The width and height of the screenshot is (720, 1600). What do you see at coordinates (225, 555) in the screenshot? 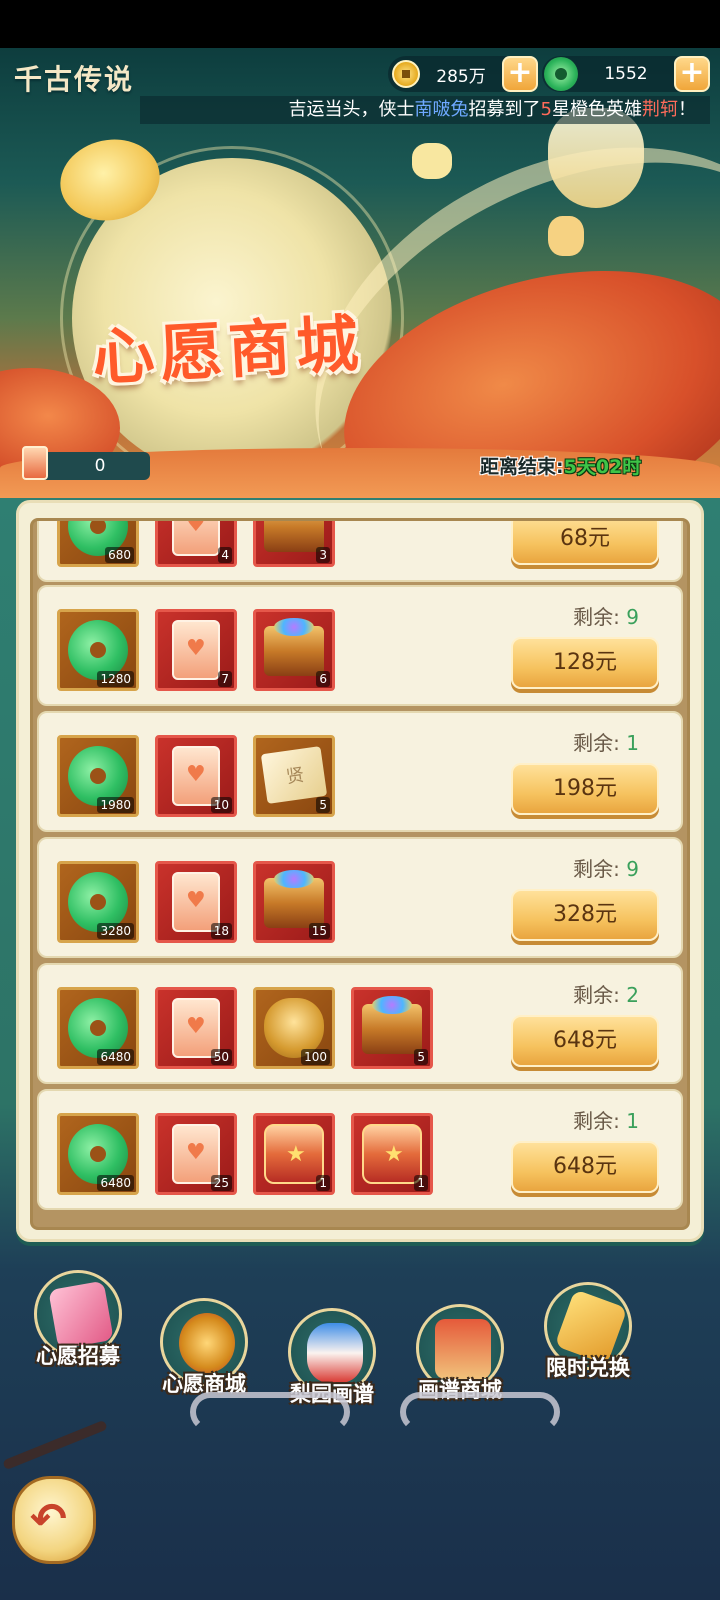
I see `item-count: 4` at bounding box center [225, 555].